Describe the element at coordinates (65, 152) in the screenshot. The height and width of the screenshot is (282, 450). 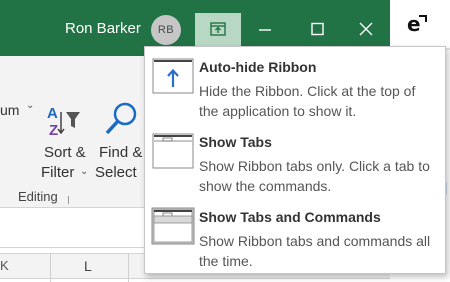
I see `sort-filter-label-line1: Sort &` at that location.